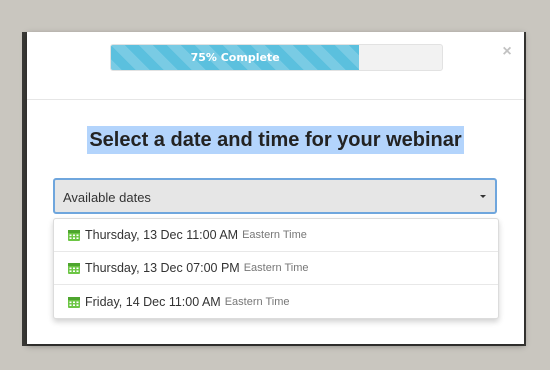  What do you see at coordinates (483, 196) in the screenshot?
I see `chevron-down-icon` at bounding box center [483, 196].